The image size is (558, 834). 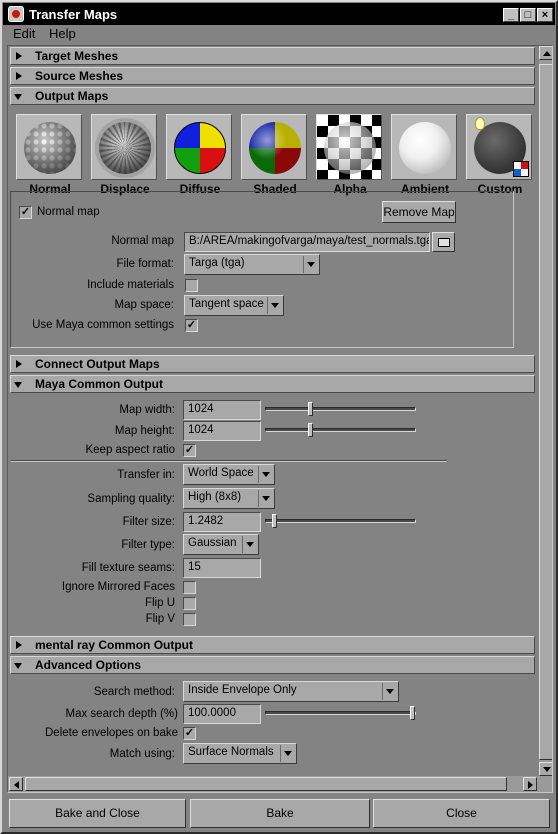 I want to click on normal-map-checkbox-label: Normal map, so click(x=68, y=212).